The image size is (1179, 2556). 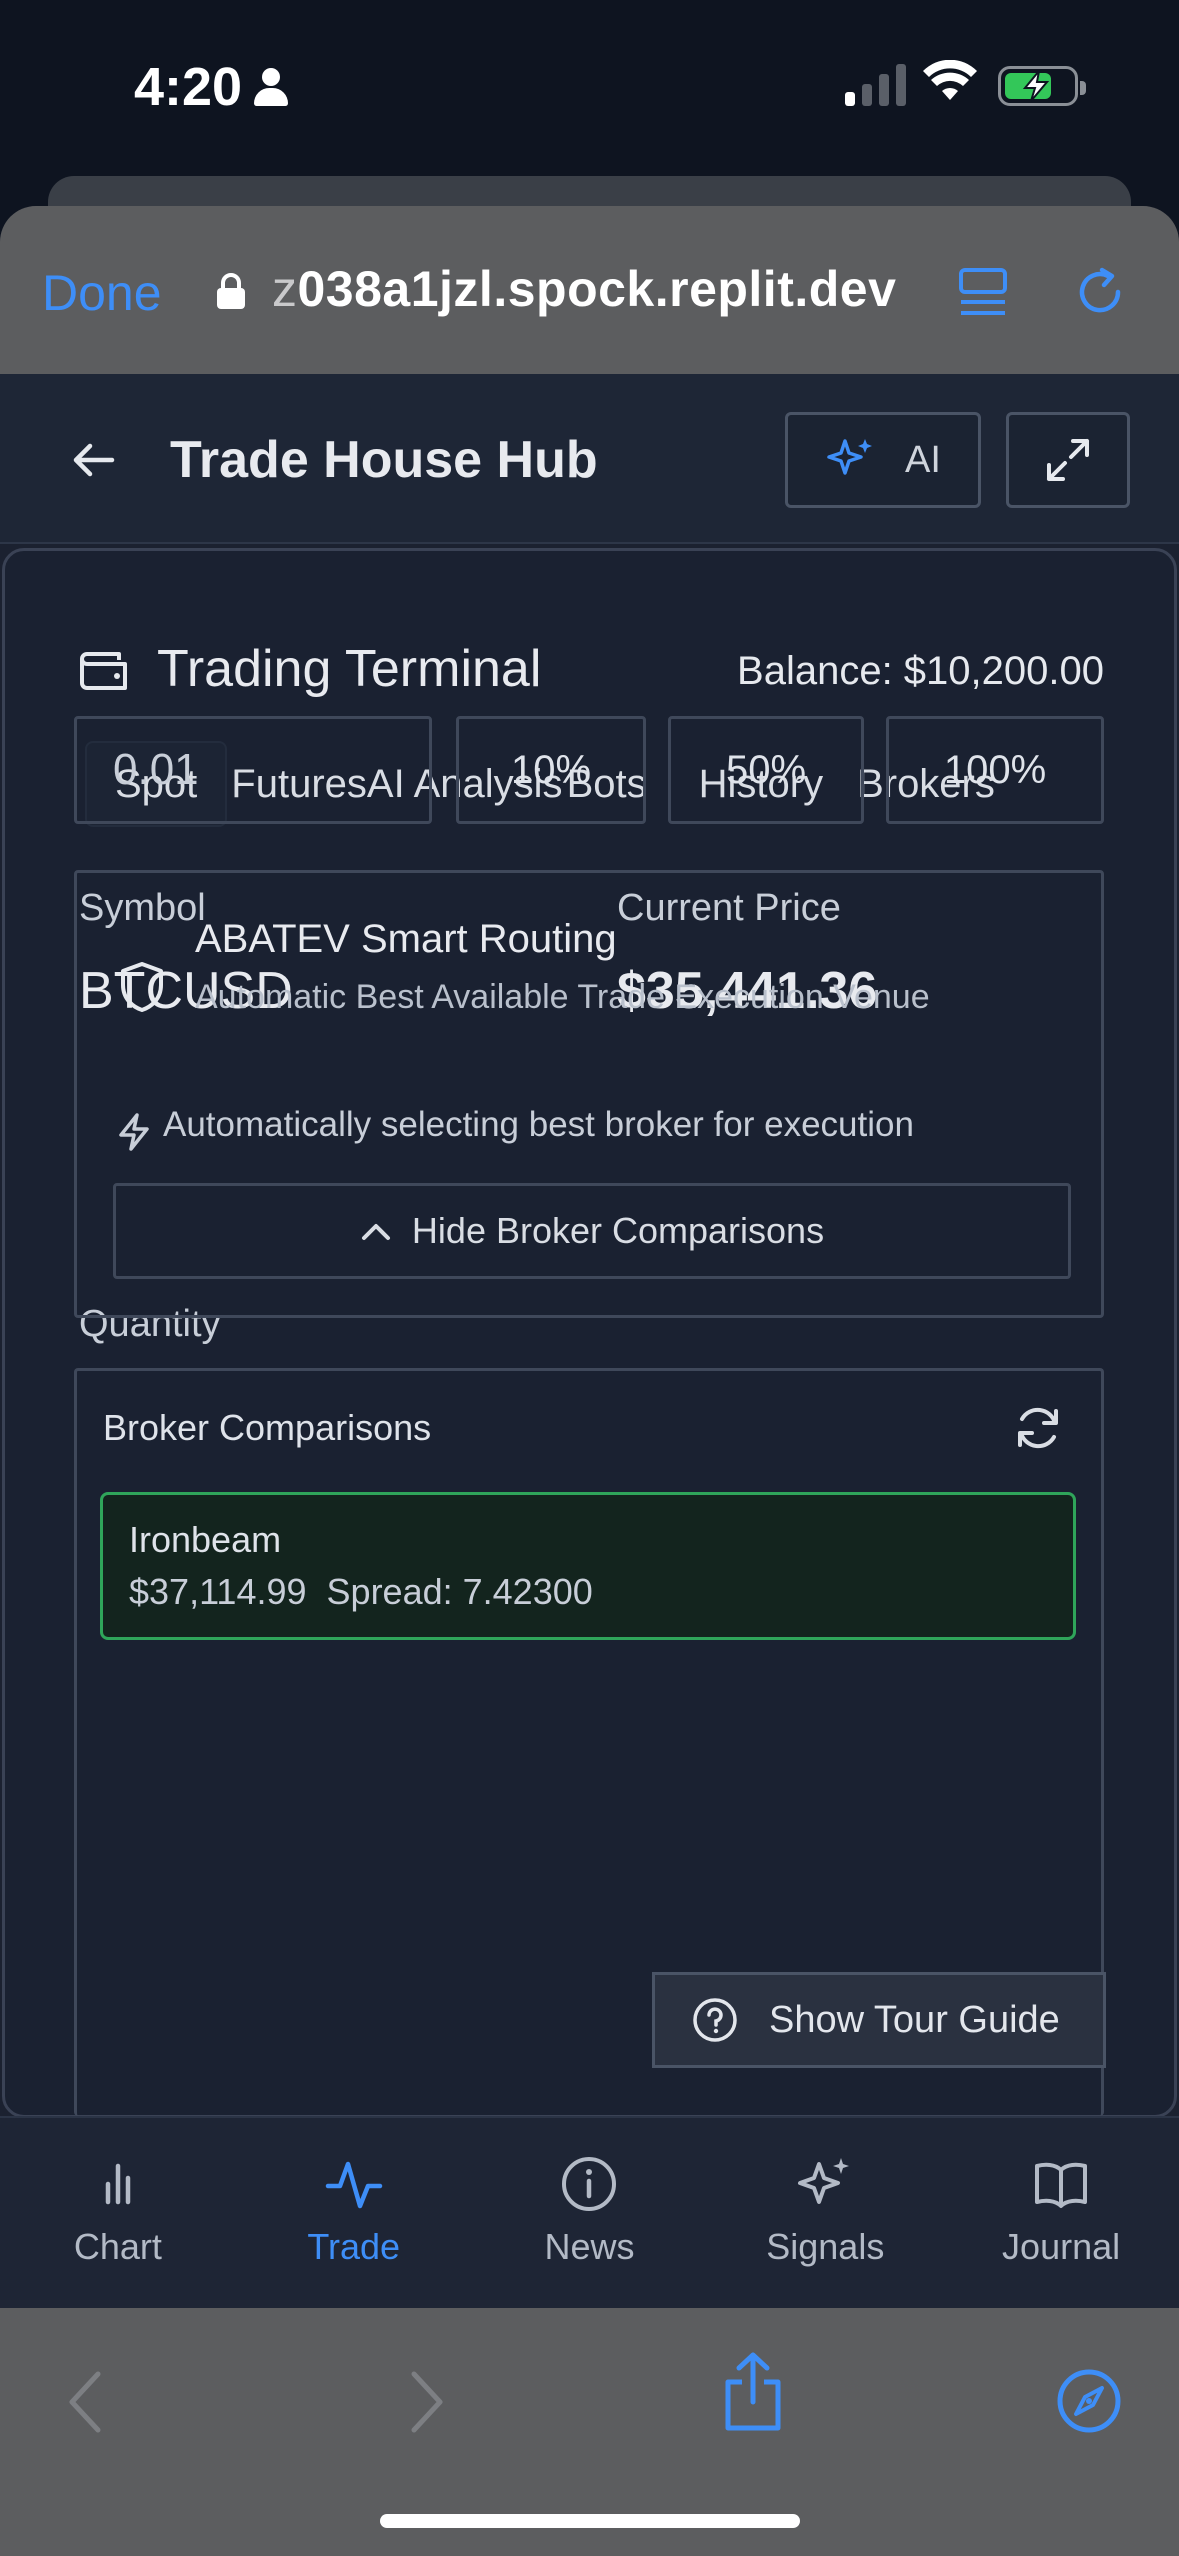 What do you see at coordinates (103, 671) in the screenshot?
I see `wallet-icon` at bounding box center [103, 671].